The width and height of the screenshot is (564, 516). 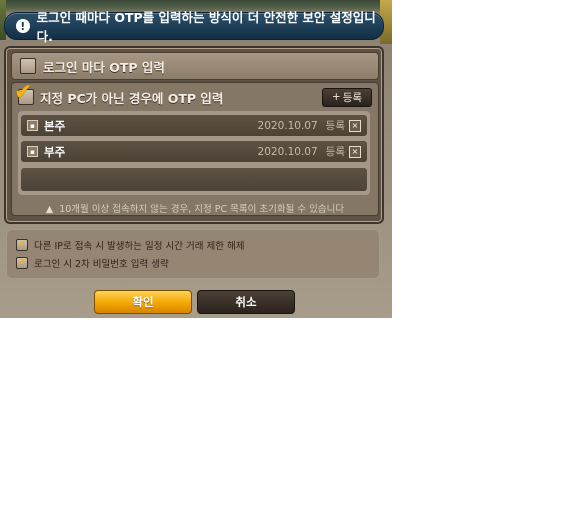 I want to click on checkmark-icon: ✔, so click(x=23, y=92).